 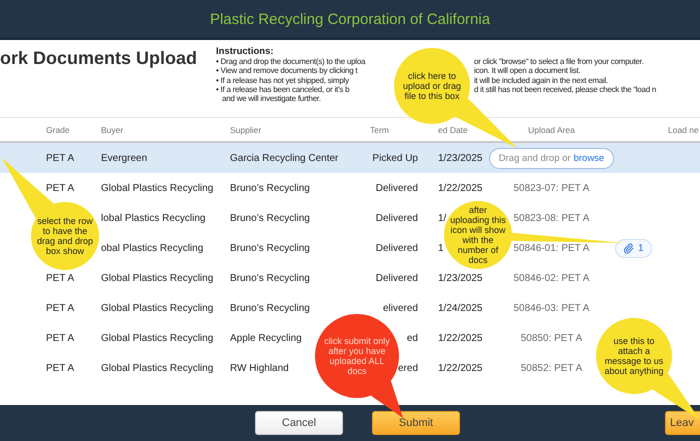 What do you see at coordinates (552, 188) in the screenshot?
I see `table-cell: 50823-07: PET A` at bounding box center [552, 188].